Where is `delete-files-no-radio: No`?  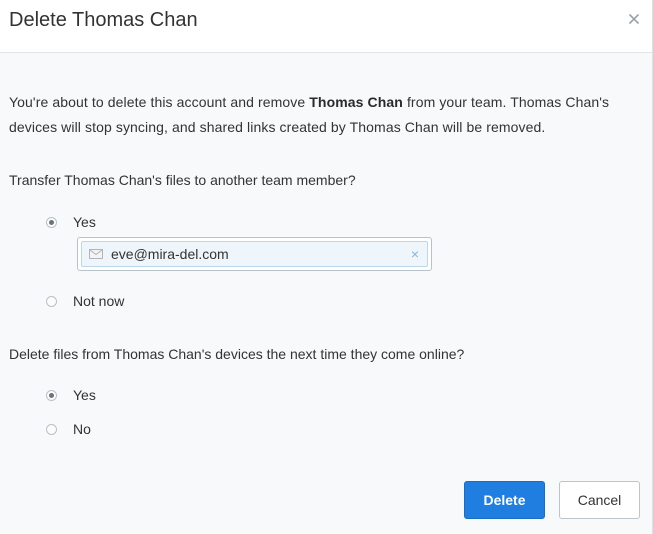 delete-files-no-radio: No is located at coordinates (68, 429).